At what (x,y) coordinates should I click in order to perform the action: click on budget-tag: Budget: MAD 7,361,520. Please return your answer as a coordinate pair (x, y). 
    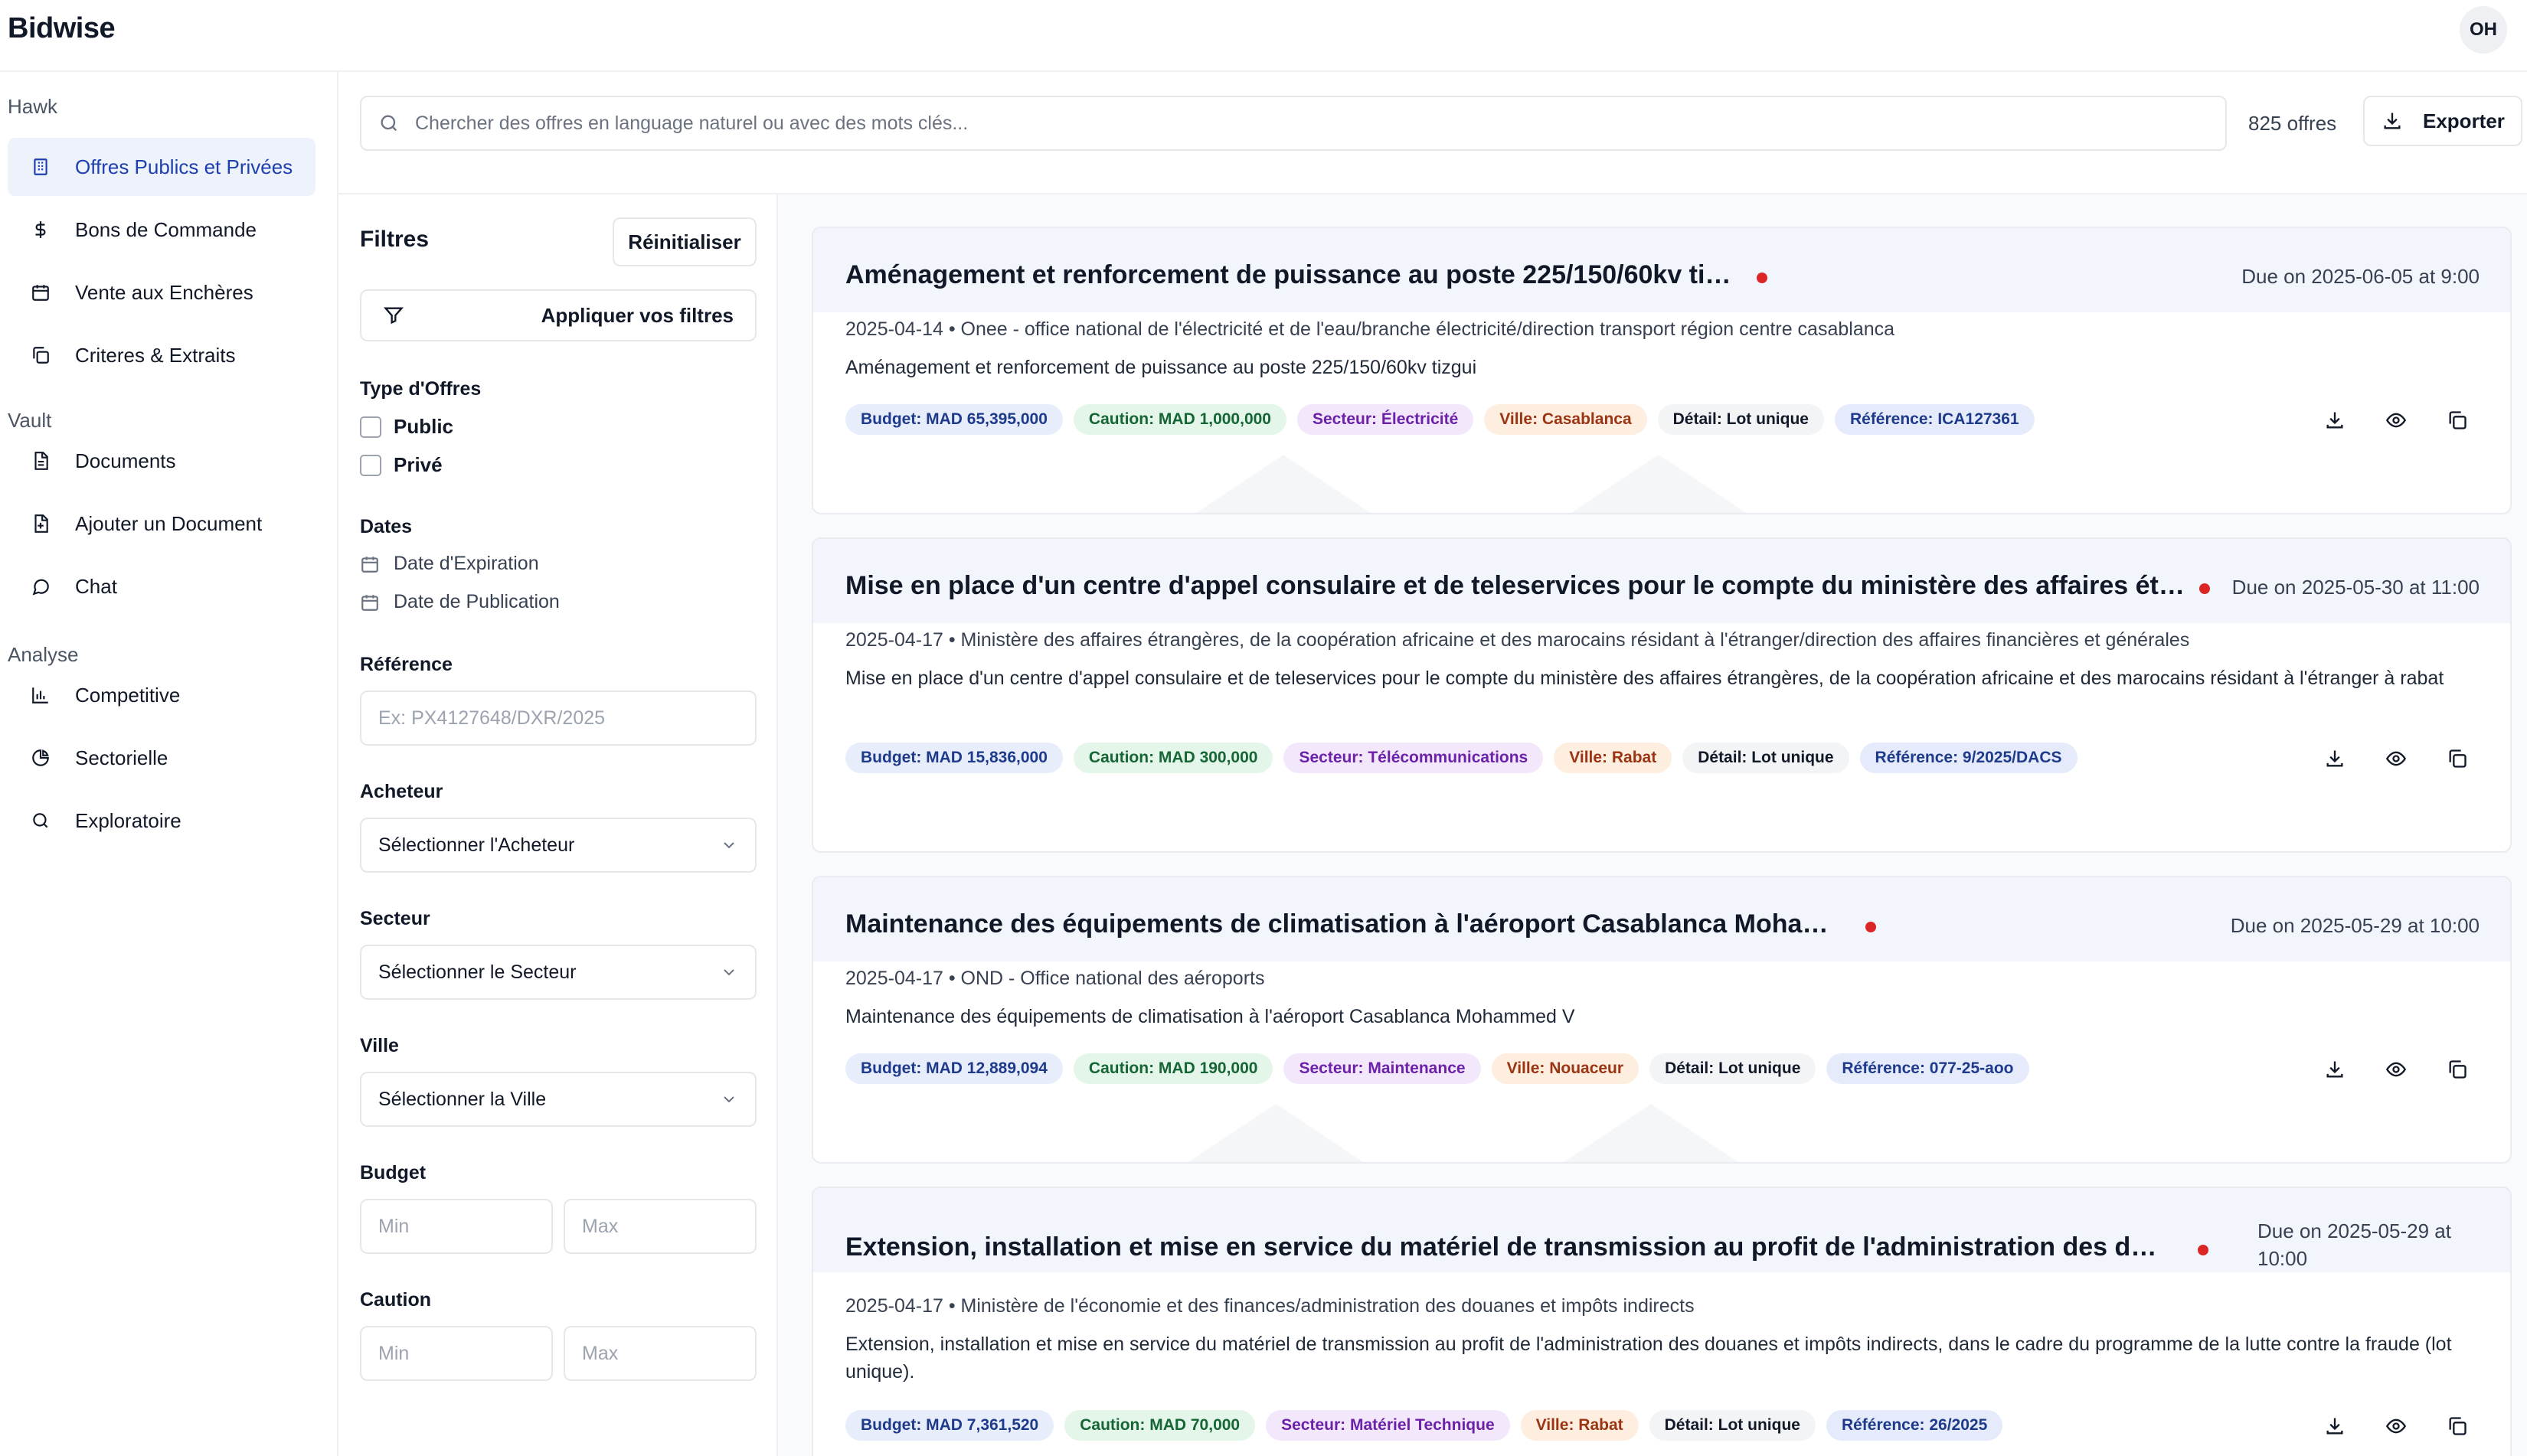
    Looking at the image, I should click on (949, 1425).